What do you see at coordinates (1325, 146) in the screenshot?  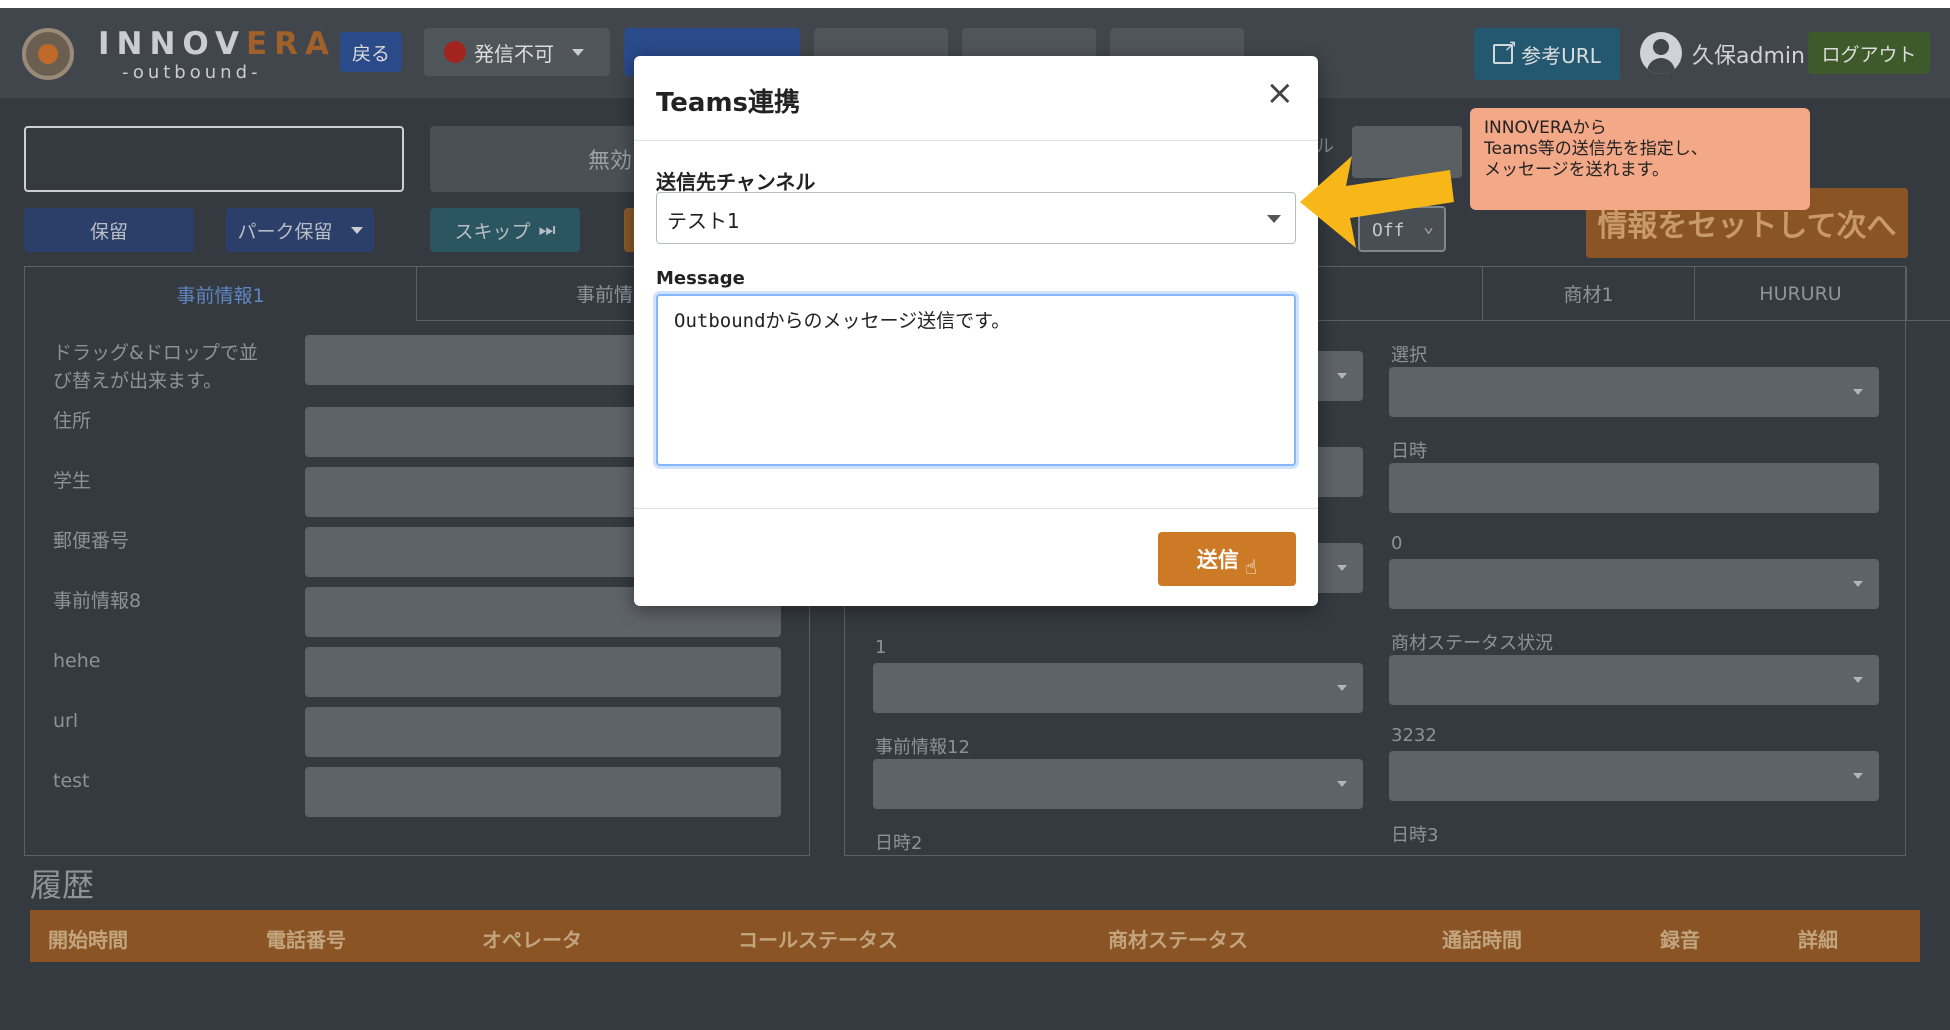 I see `partial-label: ル` at bounding box center [1325, 146].